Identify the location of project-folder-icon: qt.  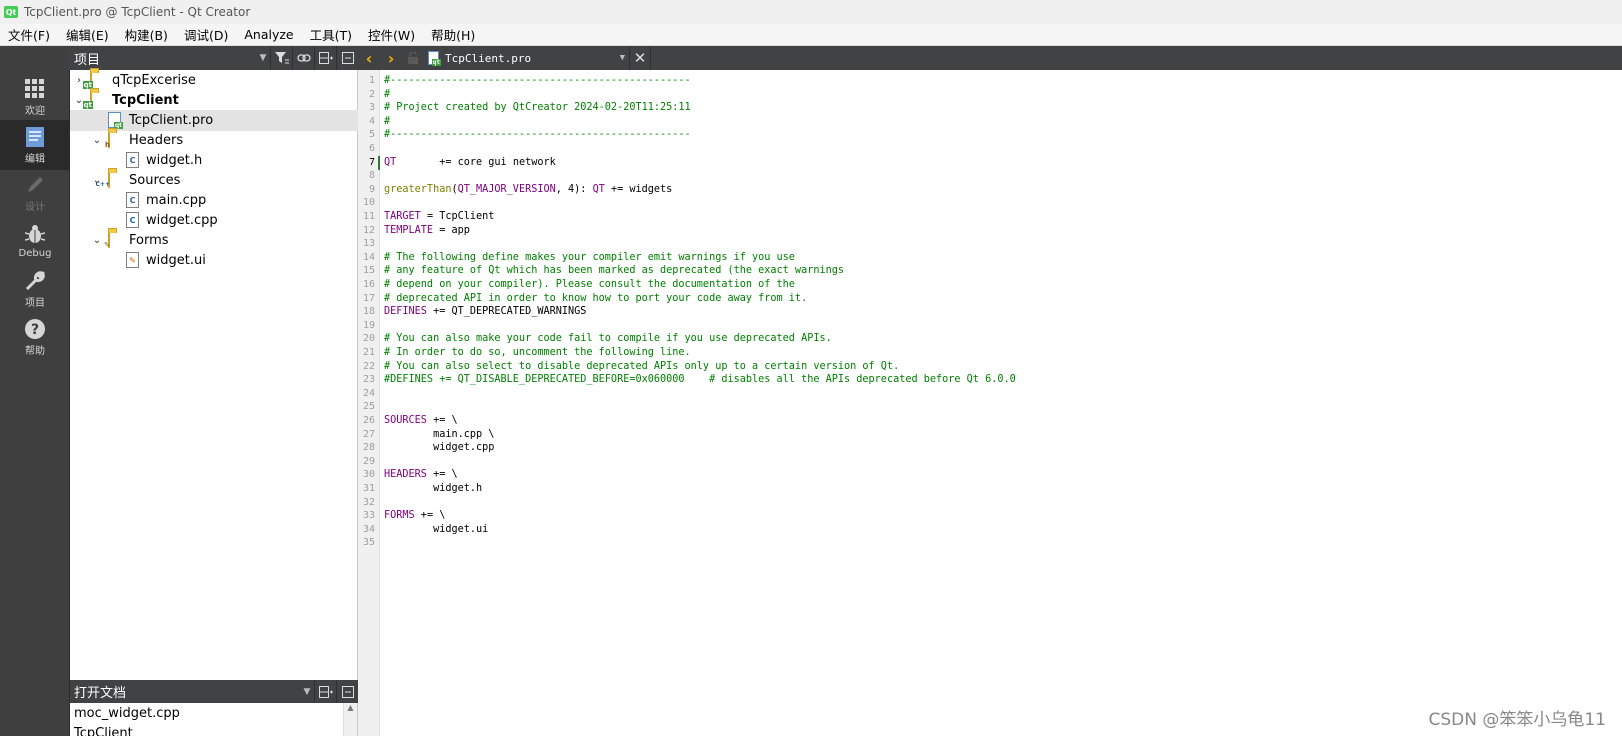
(94, 80).